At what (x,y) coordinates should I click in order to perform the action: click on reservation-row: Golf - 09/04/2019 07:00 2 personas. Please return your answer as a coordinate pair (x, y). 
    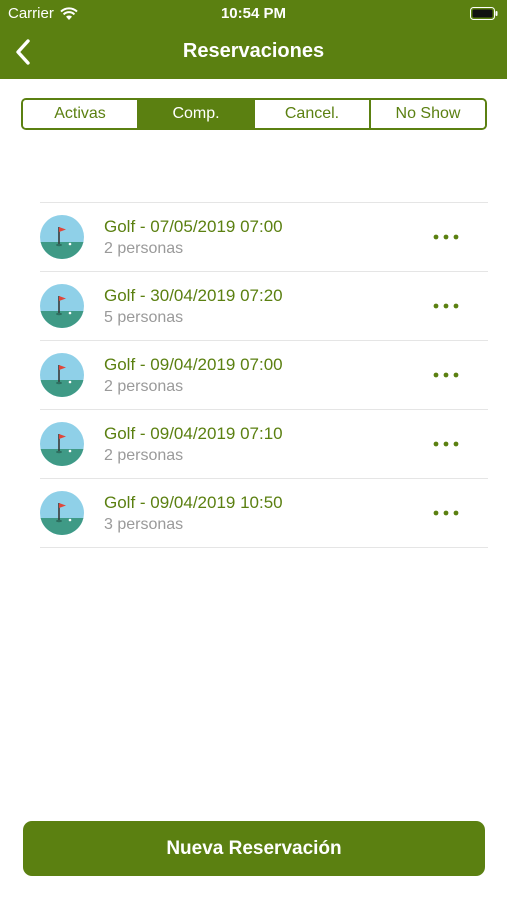
    Looking at the image, I should click on (264, 375).